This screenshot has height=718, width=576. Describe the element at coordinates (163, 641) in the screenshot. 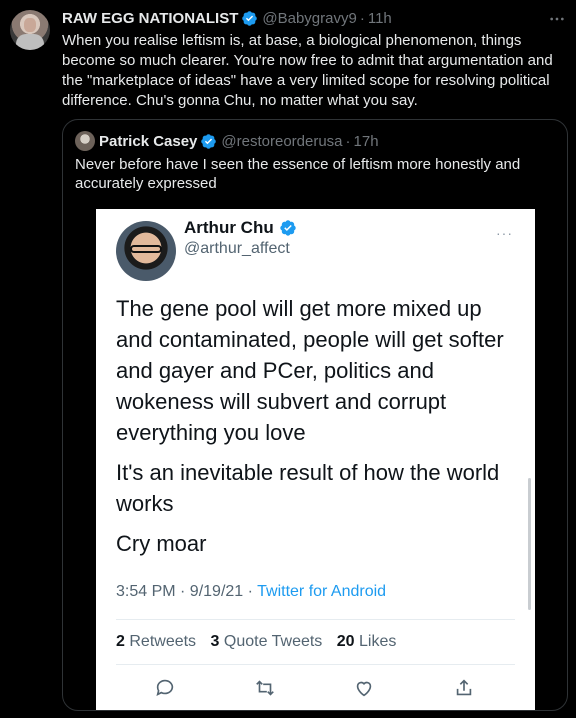

I see `retweets-label: Retweets` at that location.